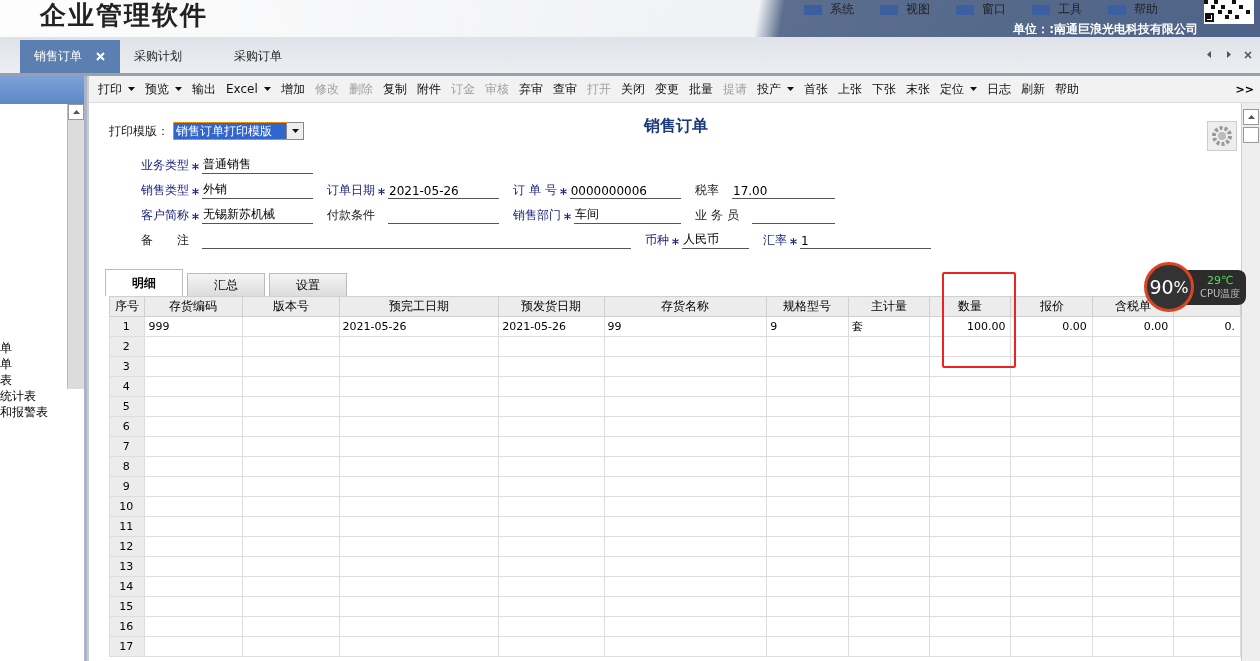 The height and width of the screenshot is (661, 1260). I want to click on input-field: 1, so click(865, 241).